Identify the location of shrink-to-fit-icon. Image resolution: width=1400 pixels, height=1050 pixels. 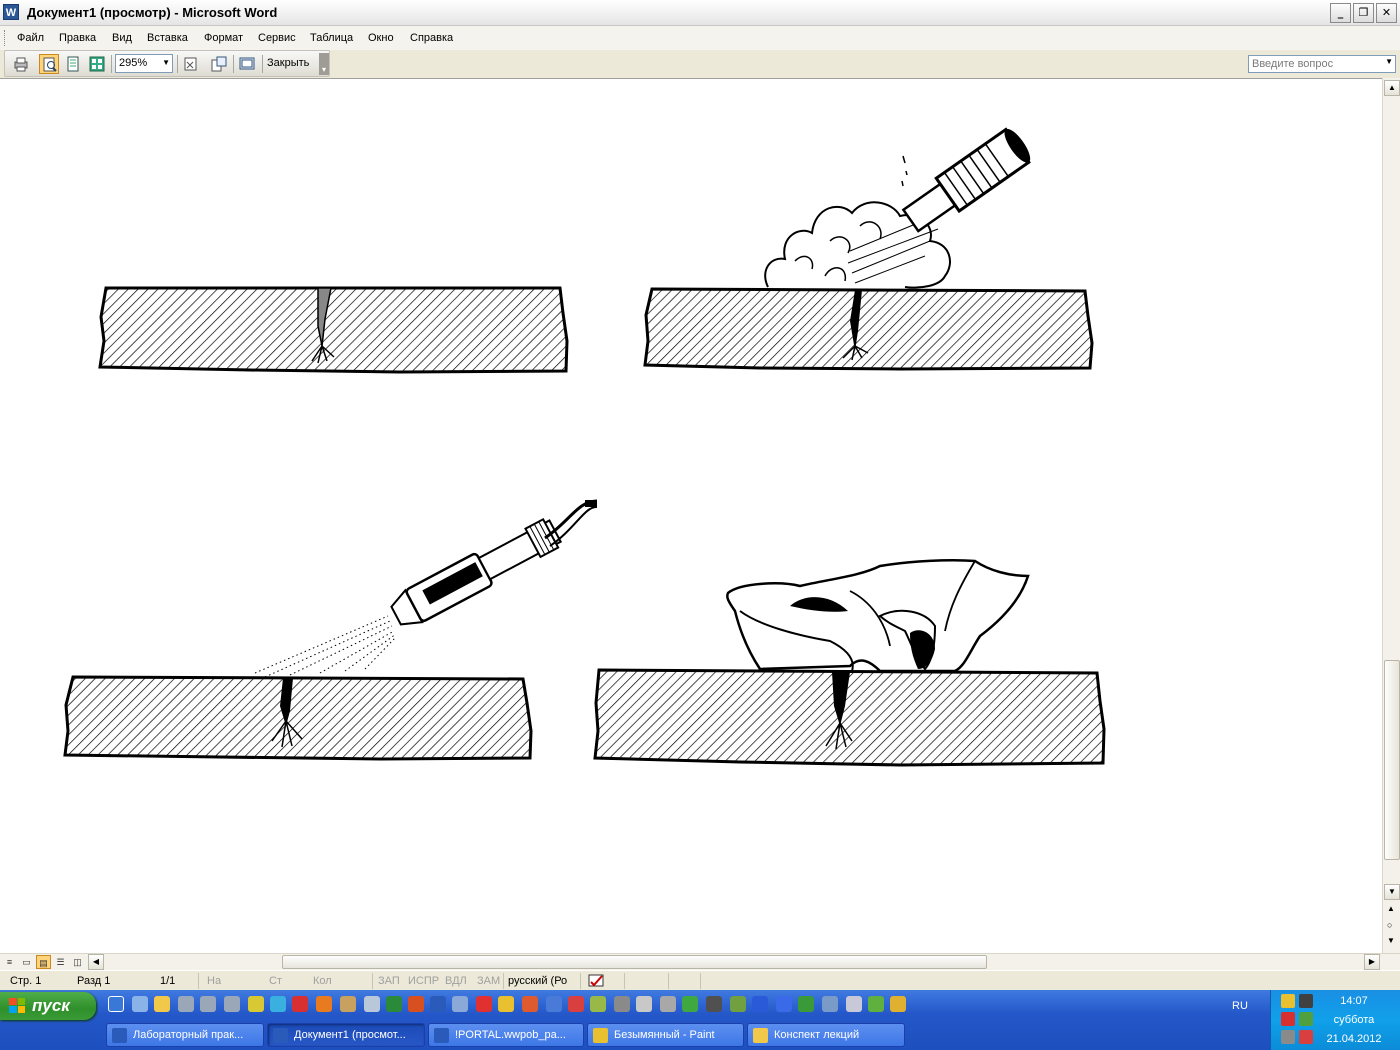
(219, 64).